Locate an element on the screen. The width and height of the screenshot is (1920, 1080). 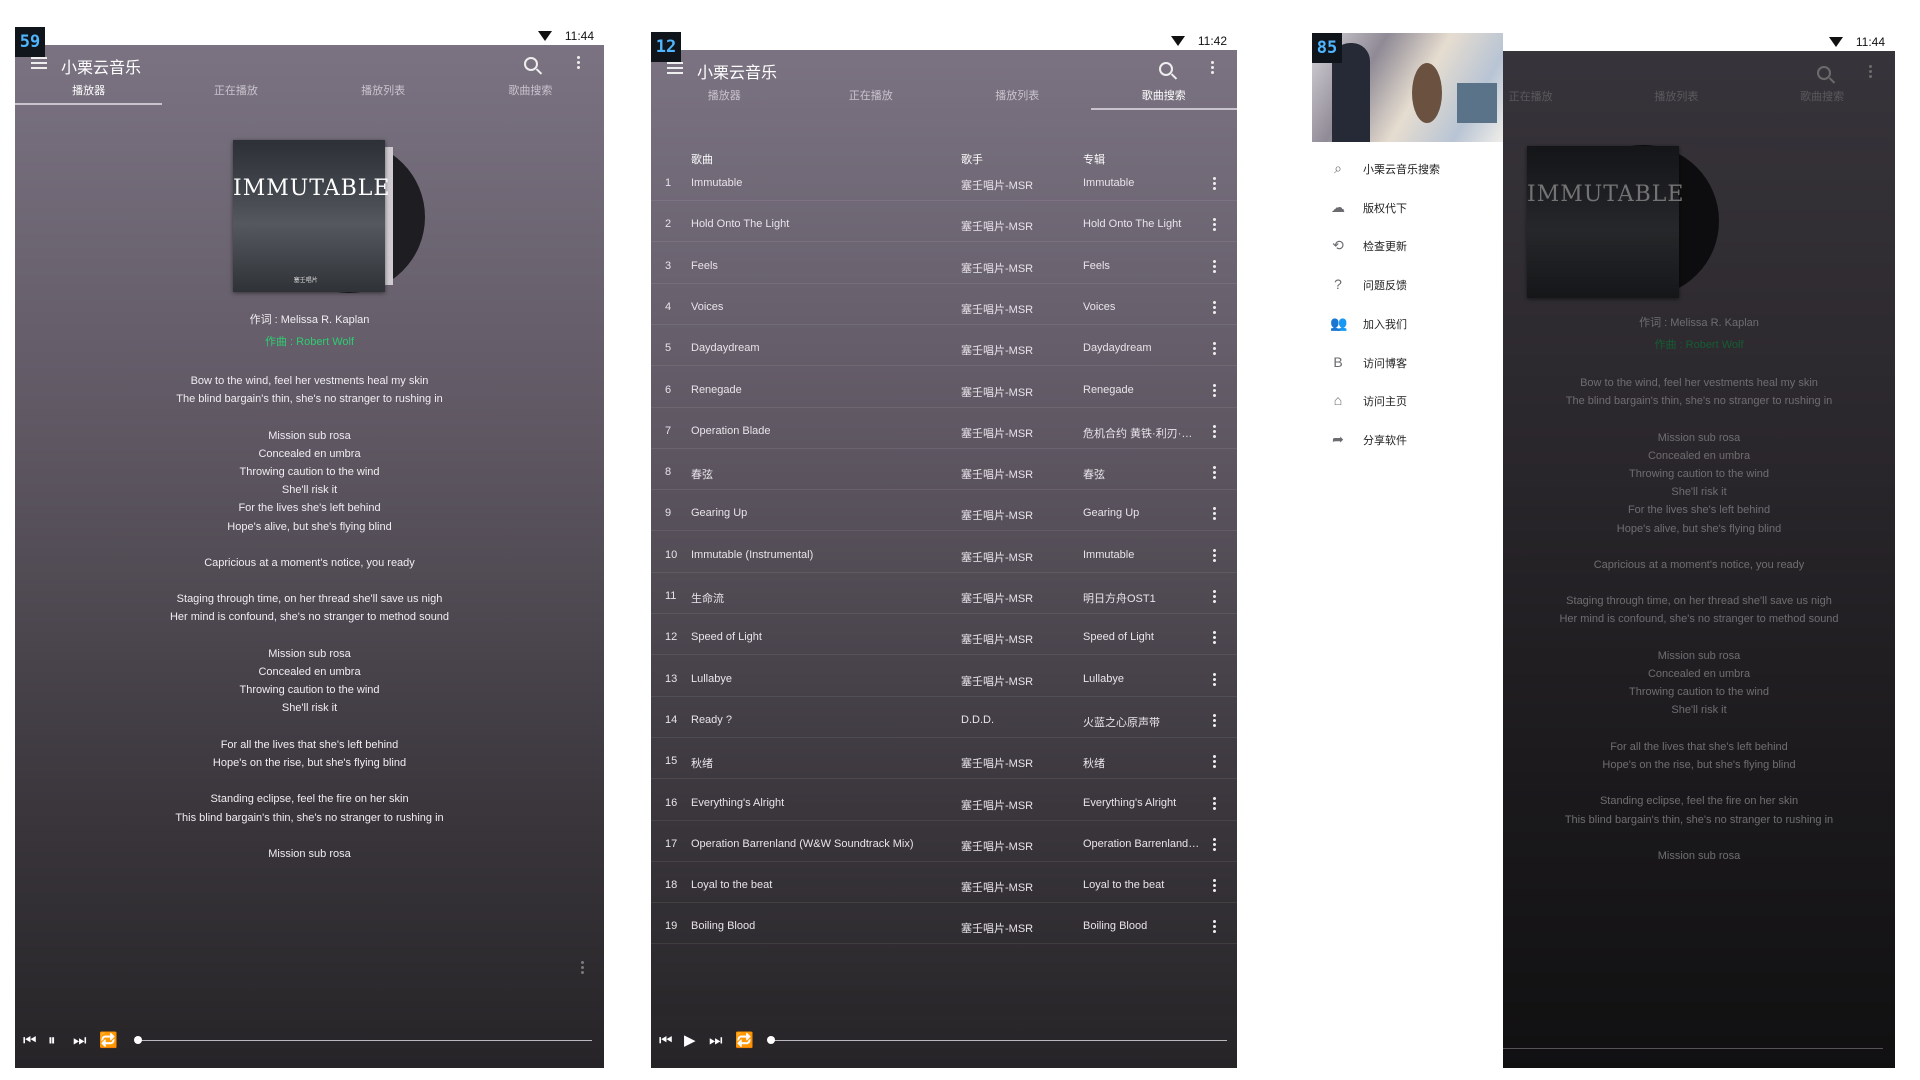
table-row: 14 Ready ? D.D.D. 火蓝之心原声带 is located at coordinates (944, 721).